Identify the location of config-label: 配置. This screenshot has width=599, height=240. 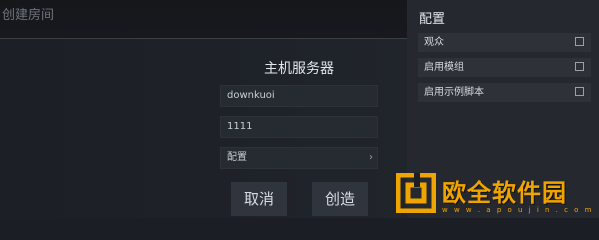
(237, 157).